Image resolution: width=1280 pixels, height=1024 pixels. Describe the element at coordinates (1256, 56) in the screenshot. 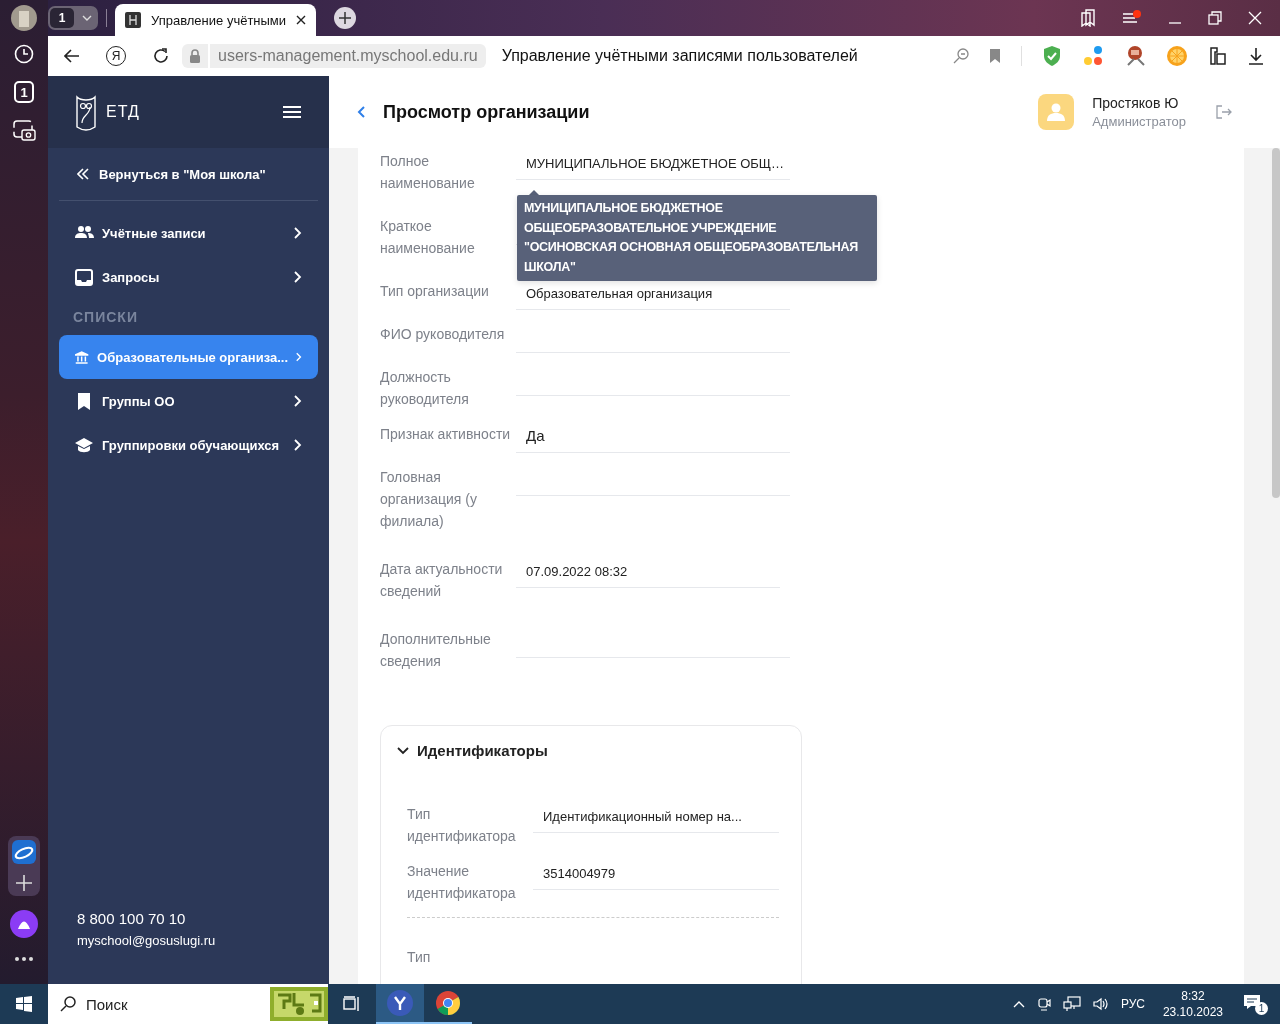

I see `download-icon` at that location.